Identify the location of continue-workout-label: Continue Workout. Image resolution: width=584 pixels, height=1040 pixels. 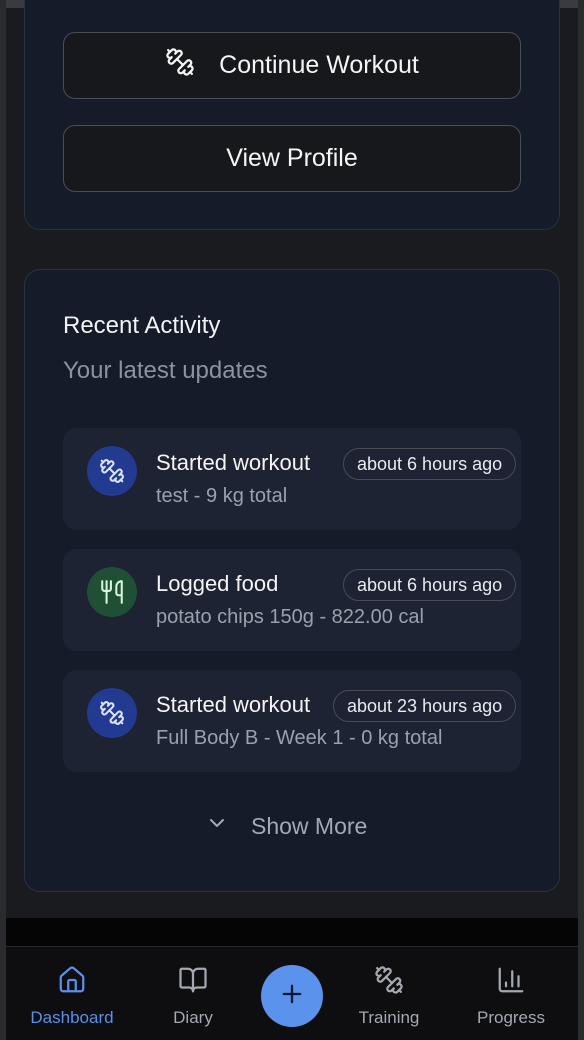
(319, 65).